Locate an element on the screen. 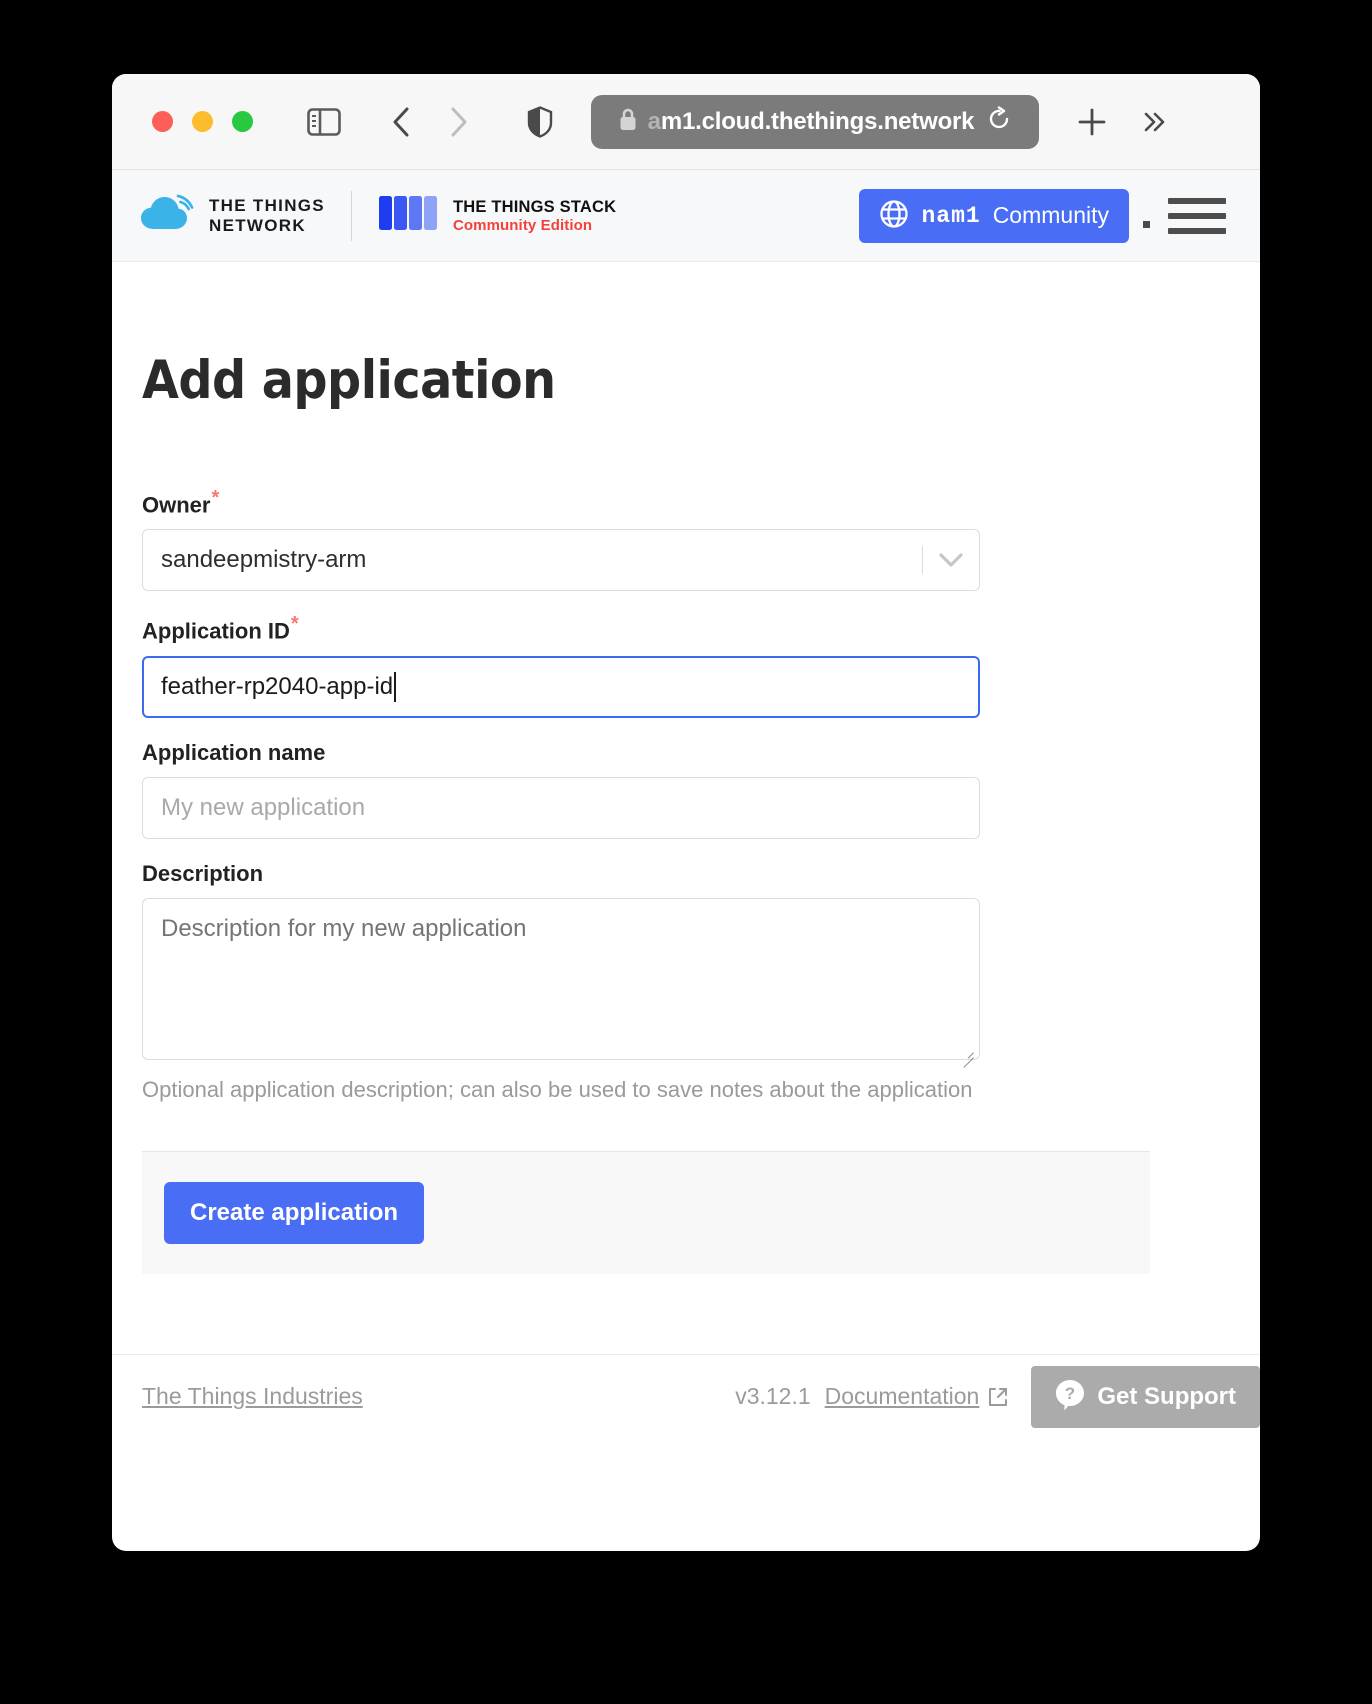 Image resolution: width=1372 pixels, height=1704 pixels. question-mark-icon: ? is located at coordinates (1070, 1396).